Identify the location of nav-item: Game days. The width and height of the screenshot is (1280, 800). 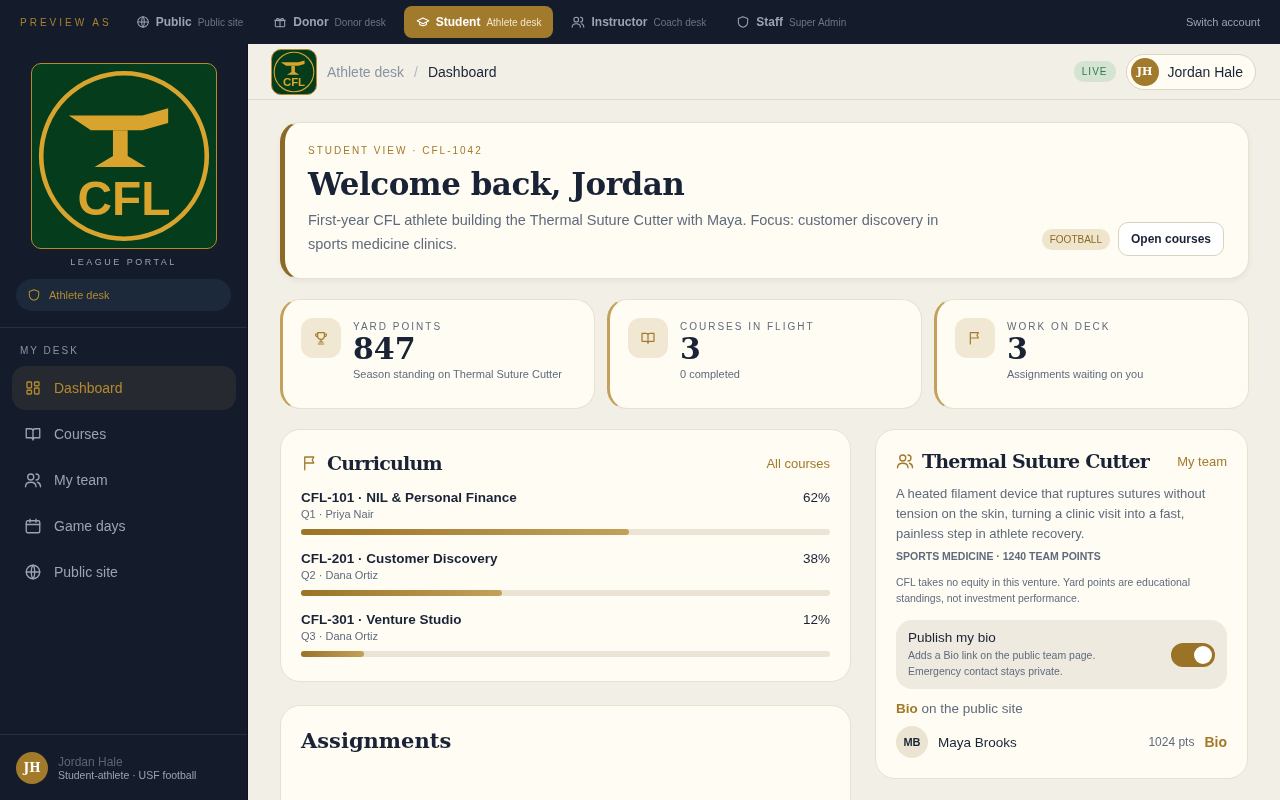
(124, 526).